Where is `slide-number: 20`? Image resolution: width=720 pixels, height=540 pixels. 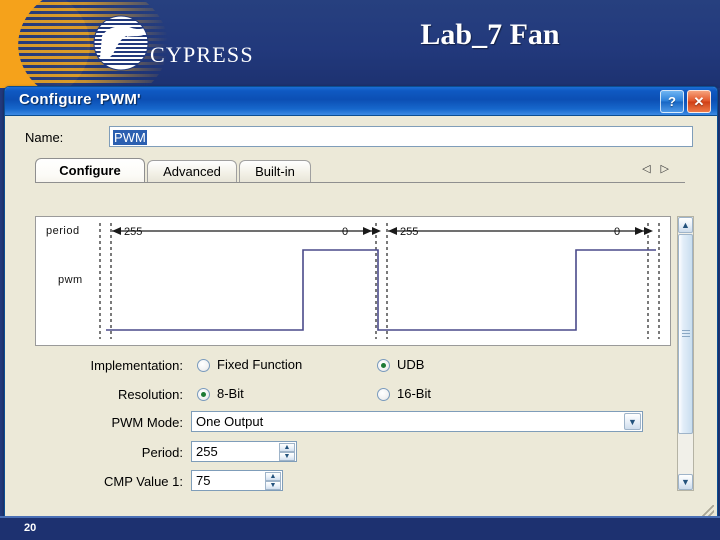 slide-number: 20 is located at coordinates (30, 528).